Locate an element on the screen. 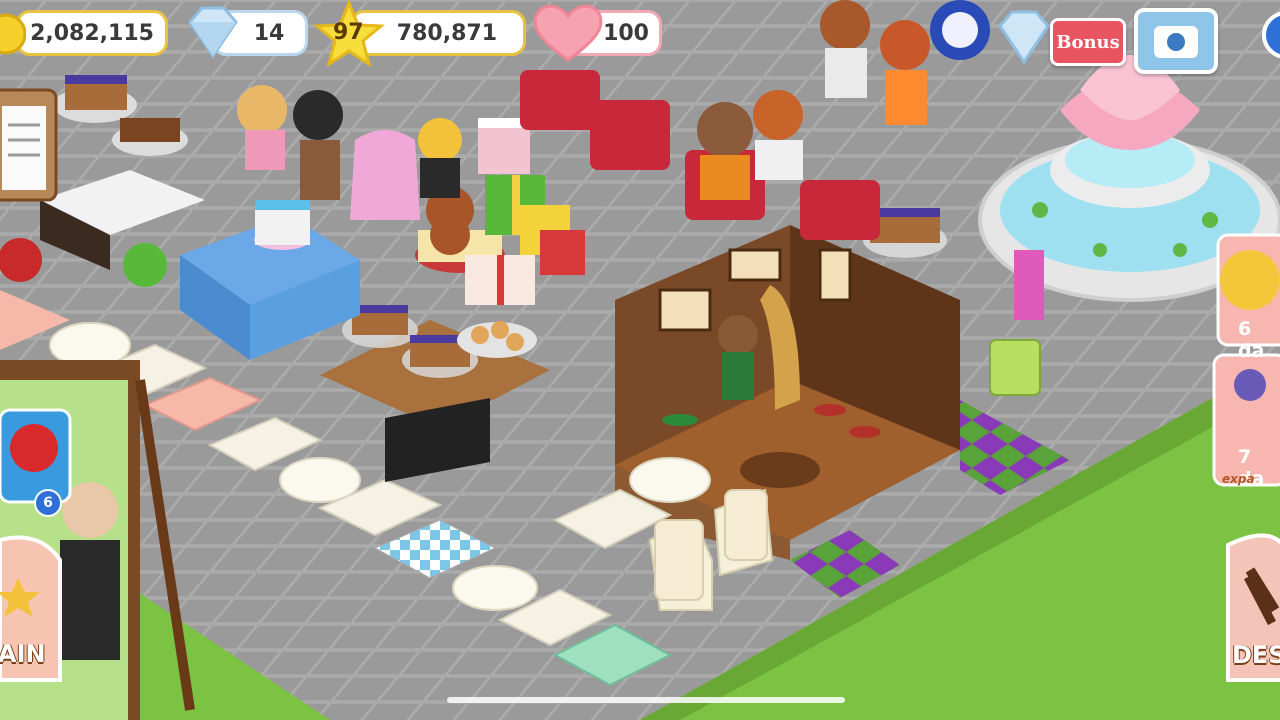 This screenshot has height=720, width=1280. bonus-label: Bonus is located at coordinates (1088, 42).